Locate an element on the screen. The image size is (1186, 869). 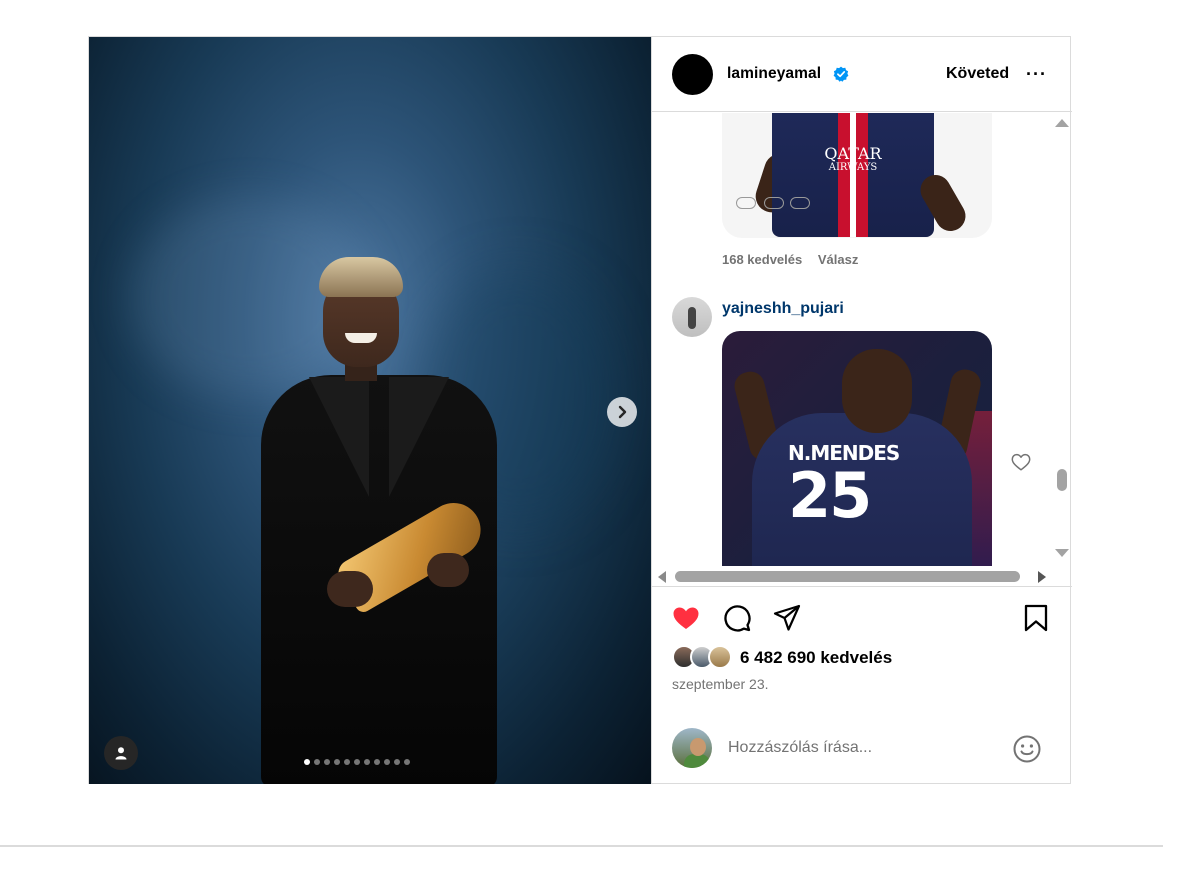
bookmark-icon is located at coordinates (1036, 618).